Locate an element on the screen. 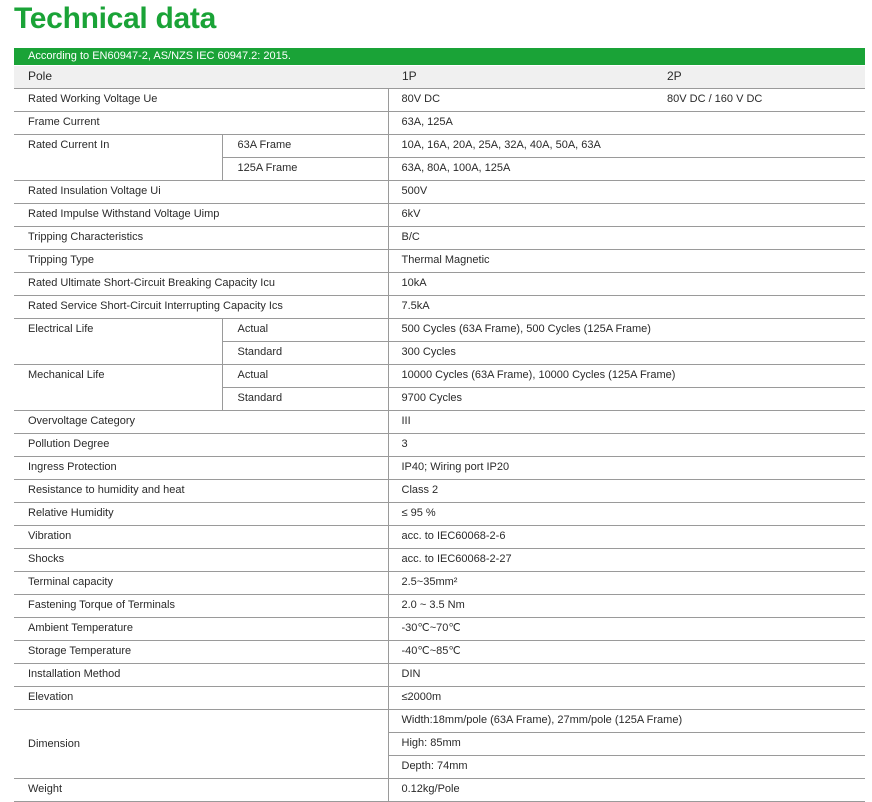 The height and width of the screenshot is (802, 872). table-row: Shocks acc. to IEC60068-2-27 is located at coordinates (439, 560).